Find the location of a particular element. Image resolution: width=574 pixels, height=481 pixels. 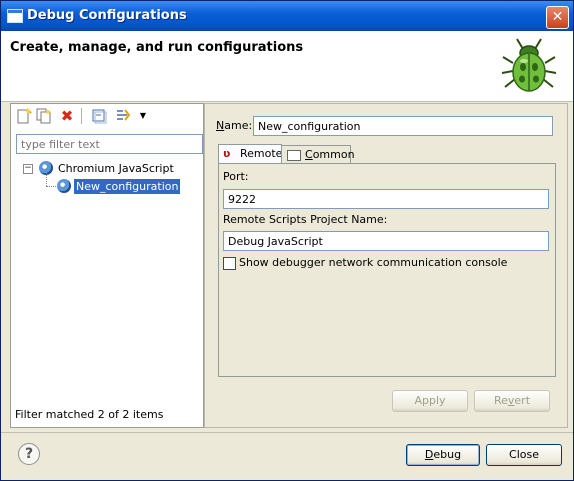

window-icon is located at coordinates (15, 16).